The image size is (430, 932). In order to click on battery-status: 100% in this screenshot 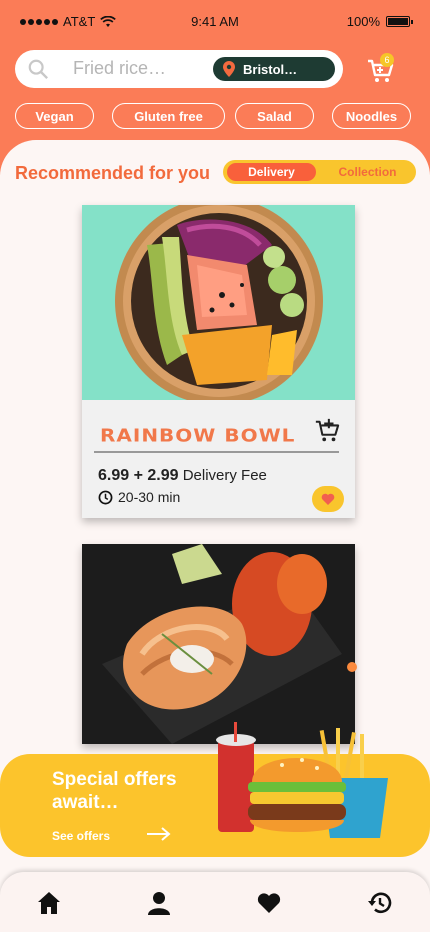, I will do `click(379, 21)`.